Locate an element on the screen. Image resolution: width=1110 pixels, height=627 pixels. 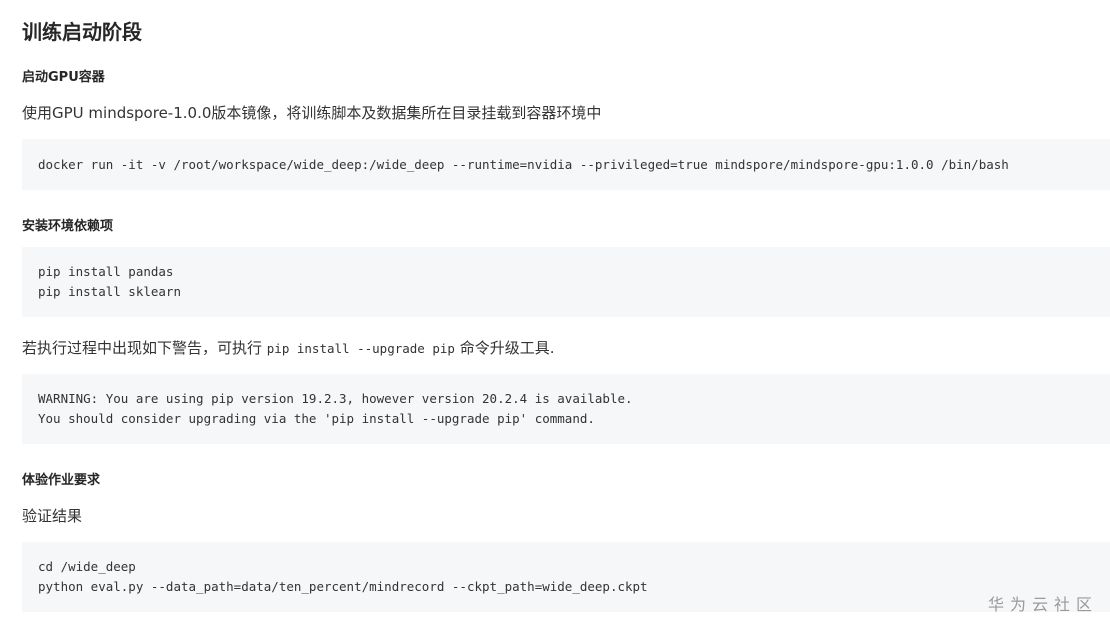
code-line: cd /wide_deep is located at coordinates (87, 566).